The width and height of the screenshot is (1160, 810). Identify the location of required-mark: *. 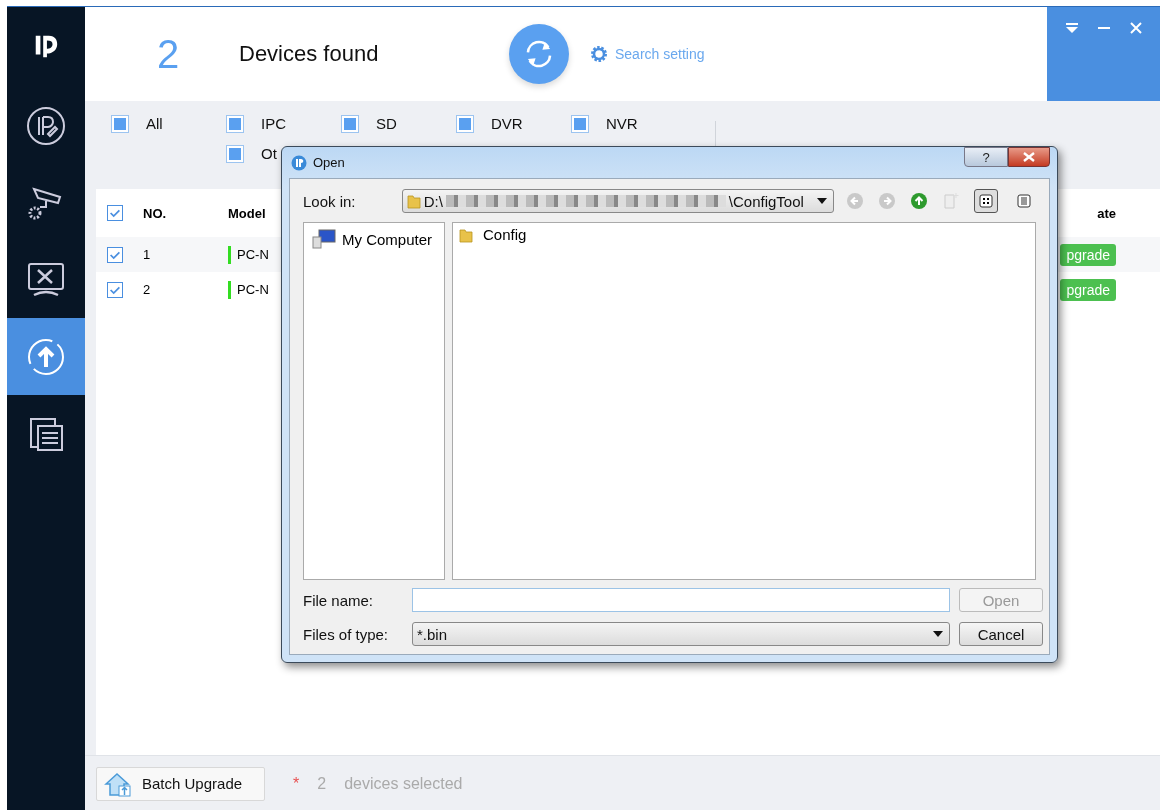
(296, 783).